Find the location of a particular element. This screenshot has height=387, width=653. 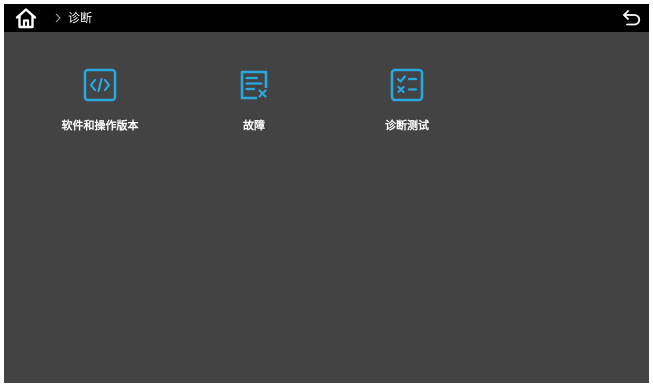

code-icon is located at coordinates (100, 85).